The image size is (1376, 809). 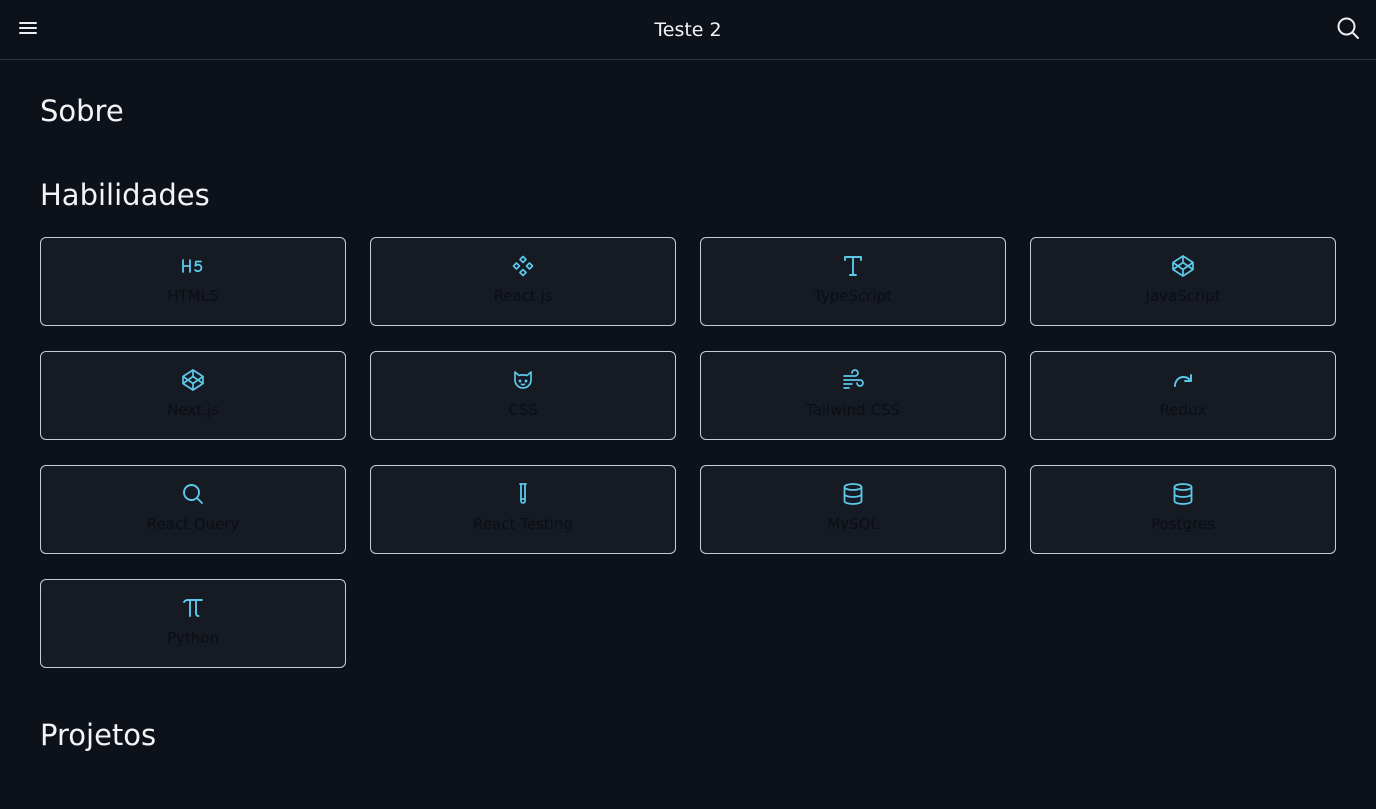 What do you see at coordinates (853, 509) in the screenshot?
I see `skill-card-mysql: MySQL` at bounding box center [853, 509].